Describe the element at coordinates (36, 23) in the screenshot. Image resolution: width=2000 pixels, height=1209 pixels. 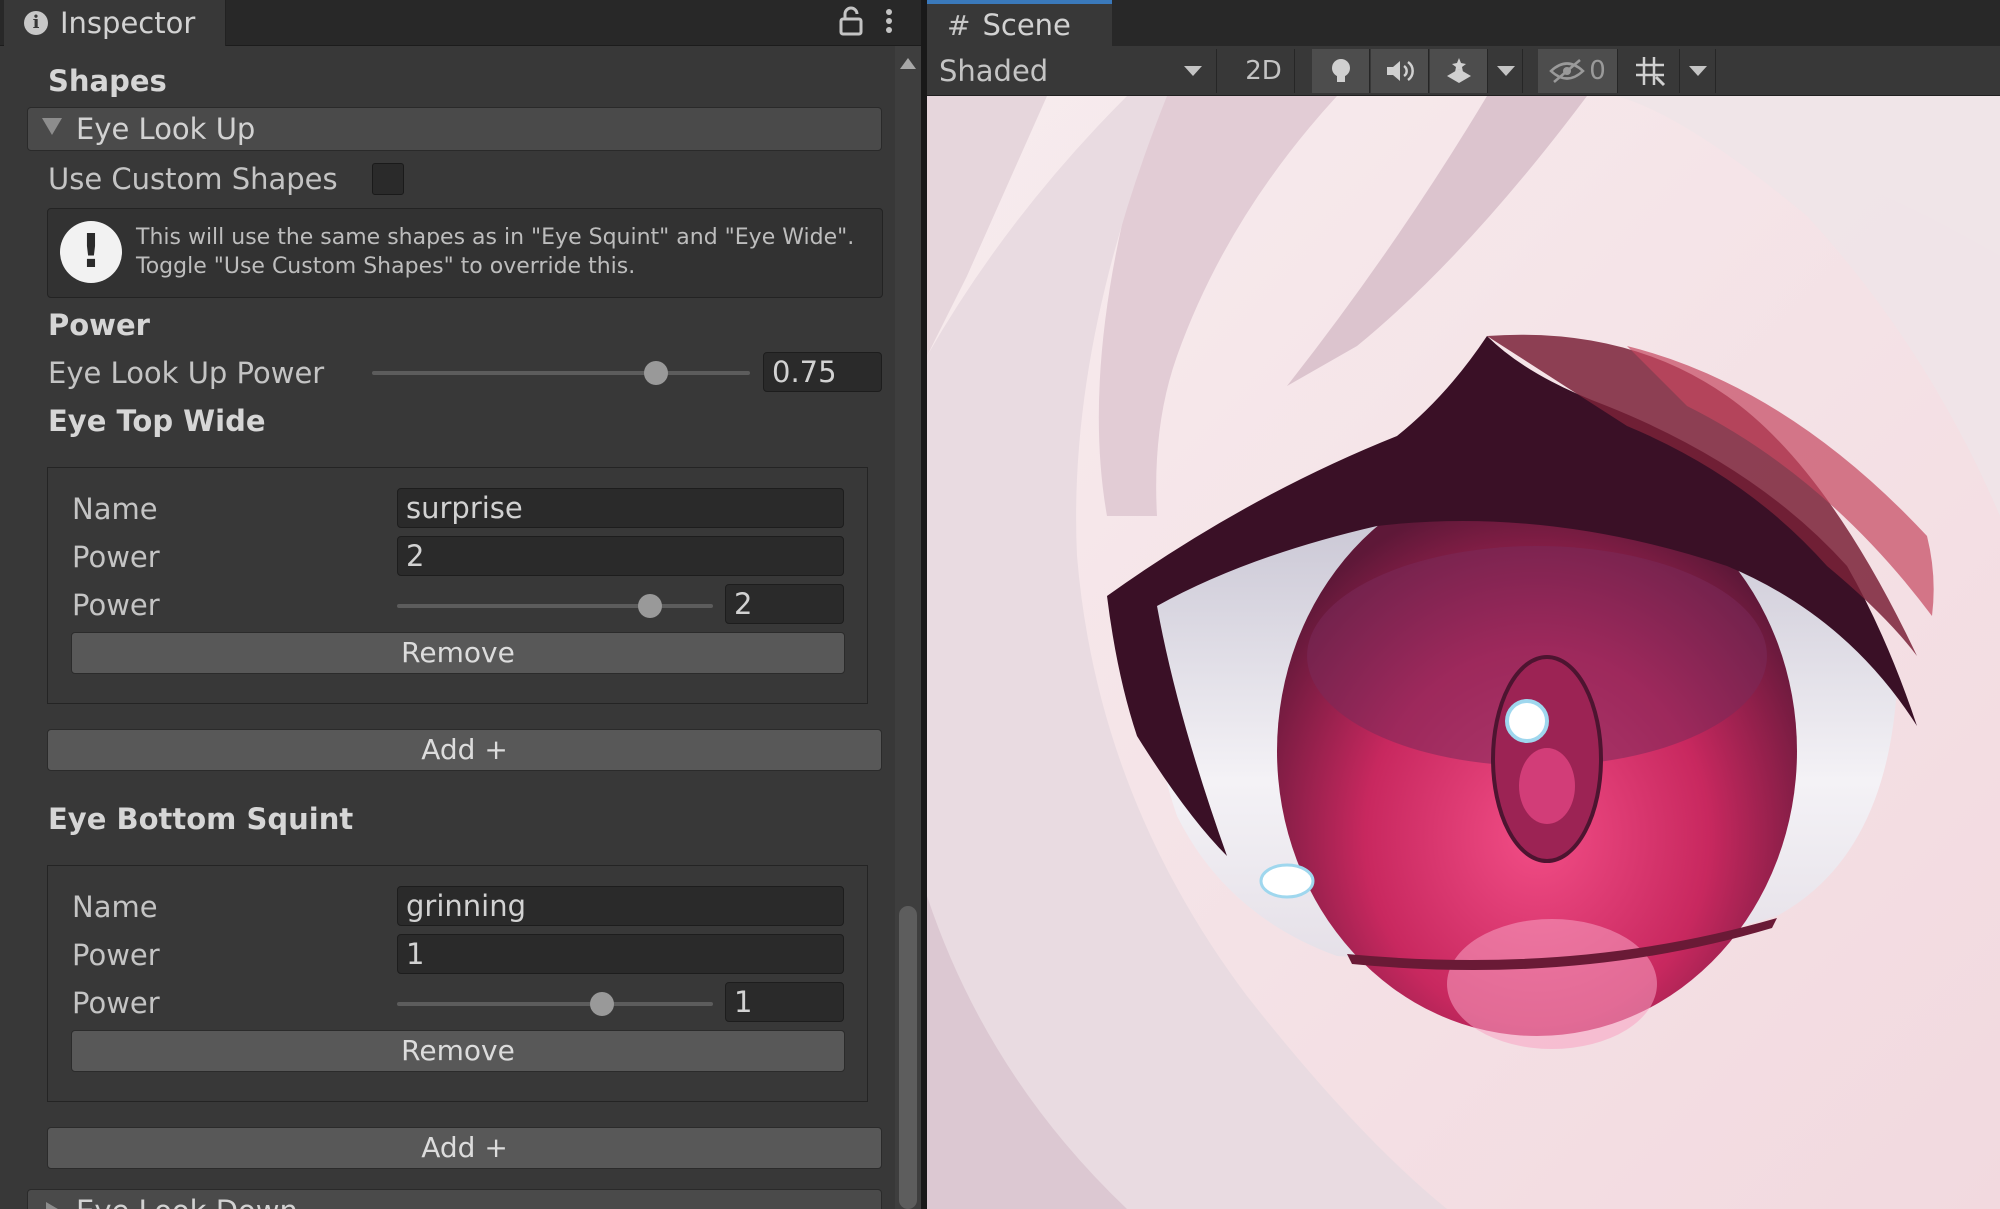
I see `info-icon: i` at that location.